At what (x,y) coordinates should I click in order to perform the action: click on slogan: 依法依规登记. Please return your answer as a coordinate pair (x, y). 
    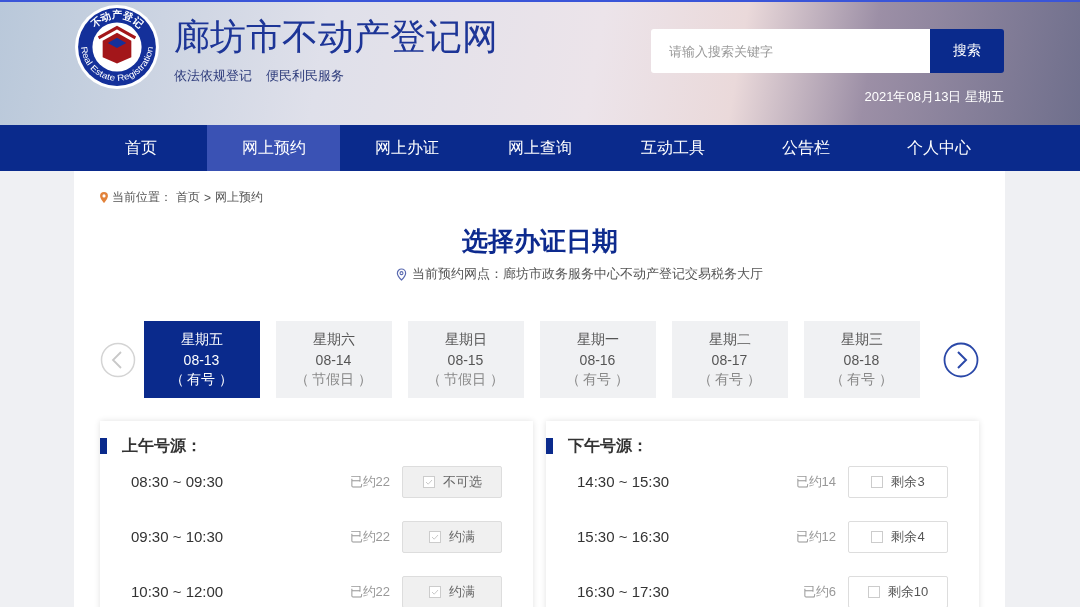
    Looking at the image, I should click on (213, 75).